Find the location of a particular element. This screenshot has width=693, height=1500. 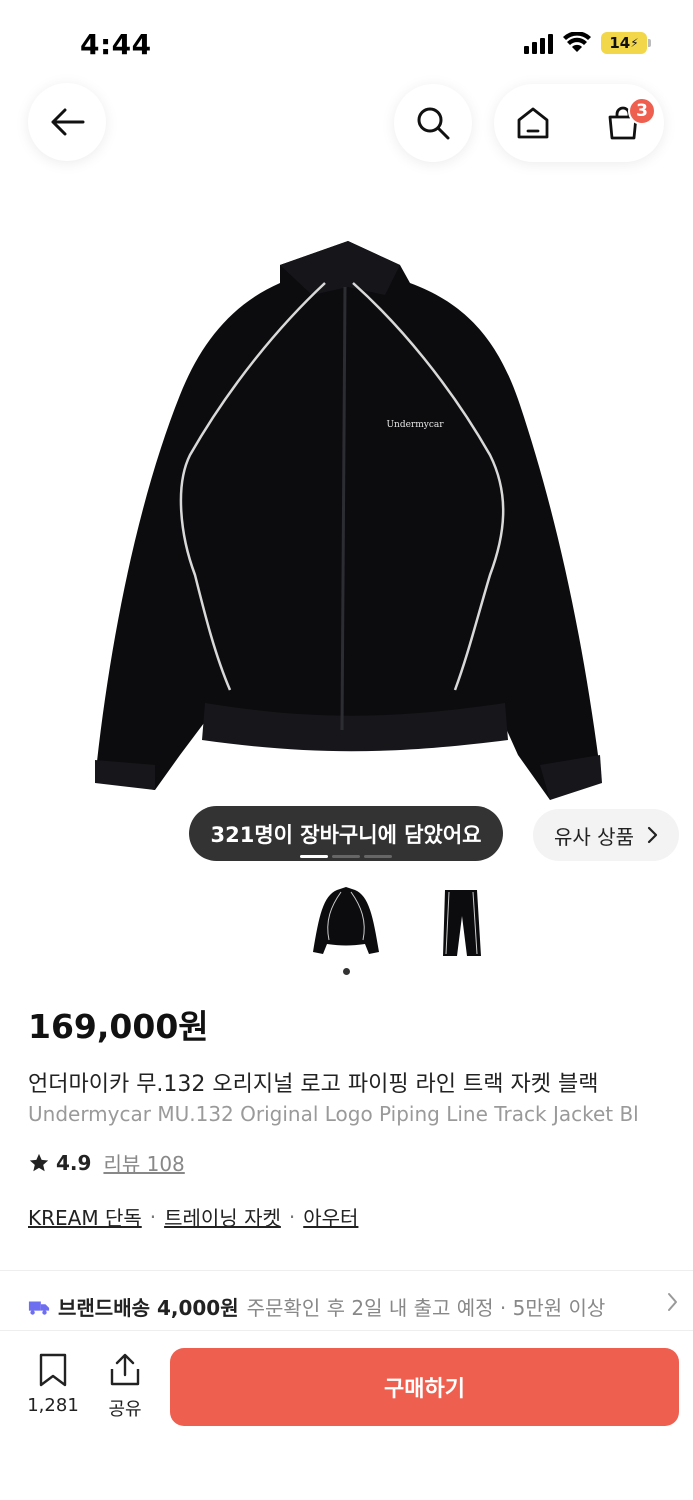

shipping-label: 브랜드배송 4,000원 is located at coordinates (148, 1308).